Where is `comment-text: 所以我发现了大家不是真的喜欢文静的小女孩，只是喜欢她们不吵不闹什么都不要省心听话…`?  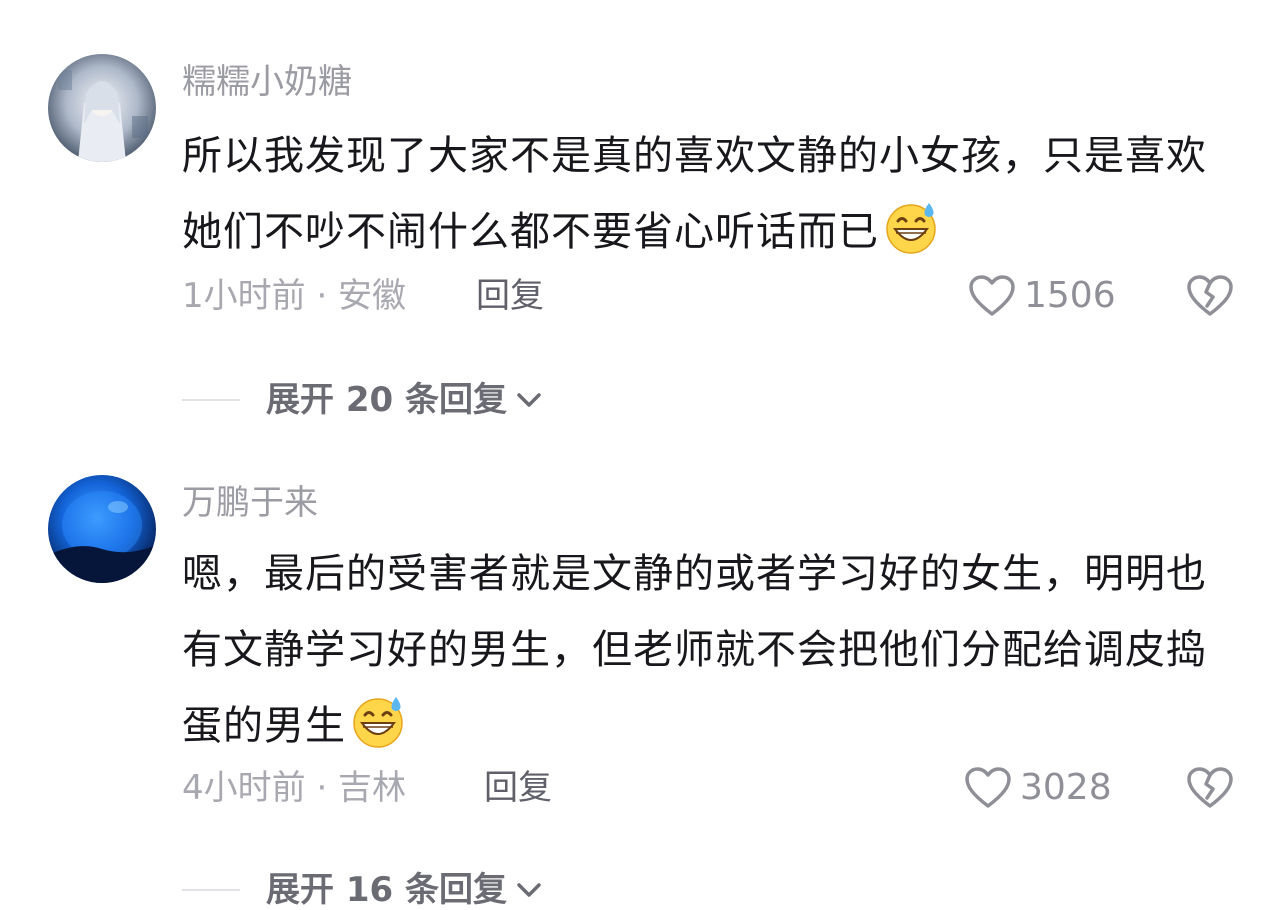 comment-text: 所以我发现了大家不是真的喜欢文静的小女孩，只是喜欢她们不吵不闹什么都不要省心听话… is located at coordinates (697, 194).